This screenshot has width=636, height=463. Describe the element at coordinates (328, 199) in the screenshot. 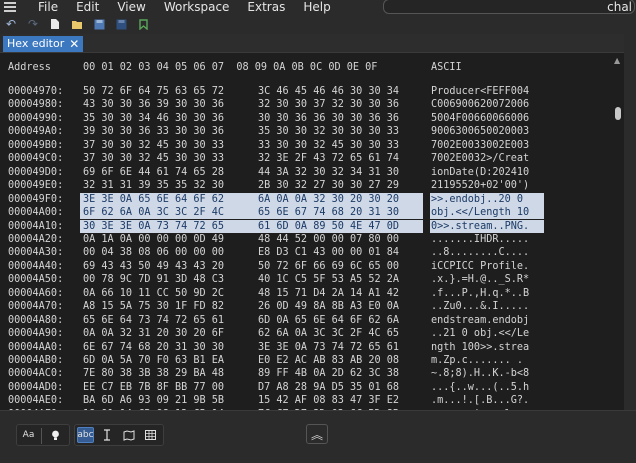

I see `hex-bytes-right: 6A 0A 0A 32 30 20 30 20` at that location.